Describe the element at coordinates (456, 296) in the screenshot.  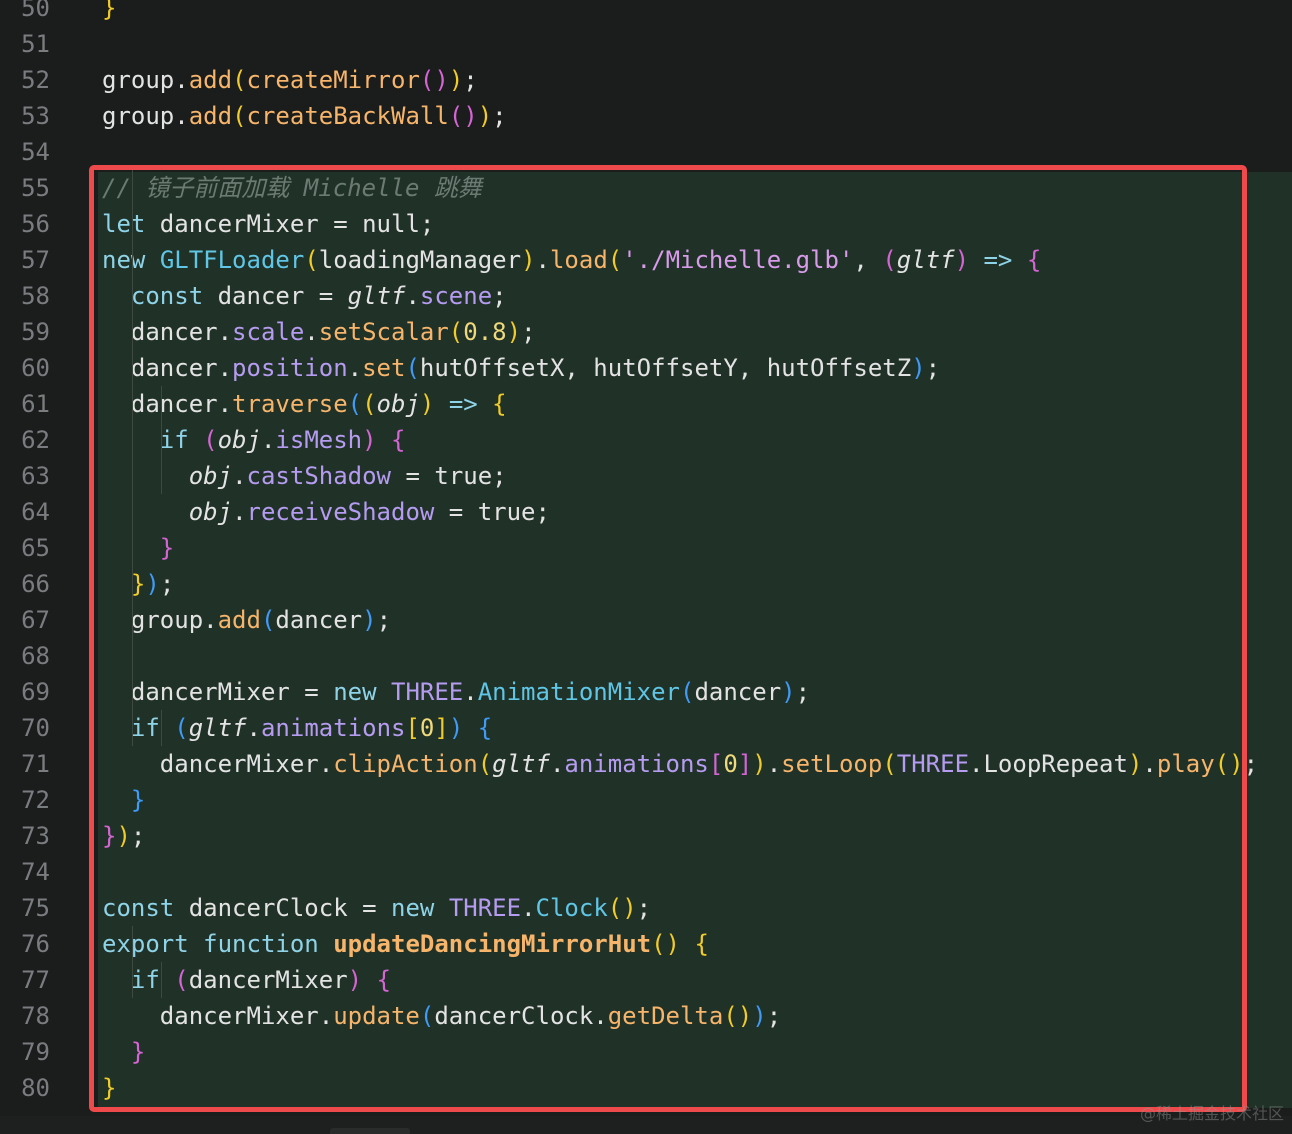
I see `code-token: scene` at that location.